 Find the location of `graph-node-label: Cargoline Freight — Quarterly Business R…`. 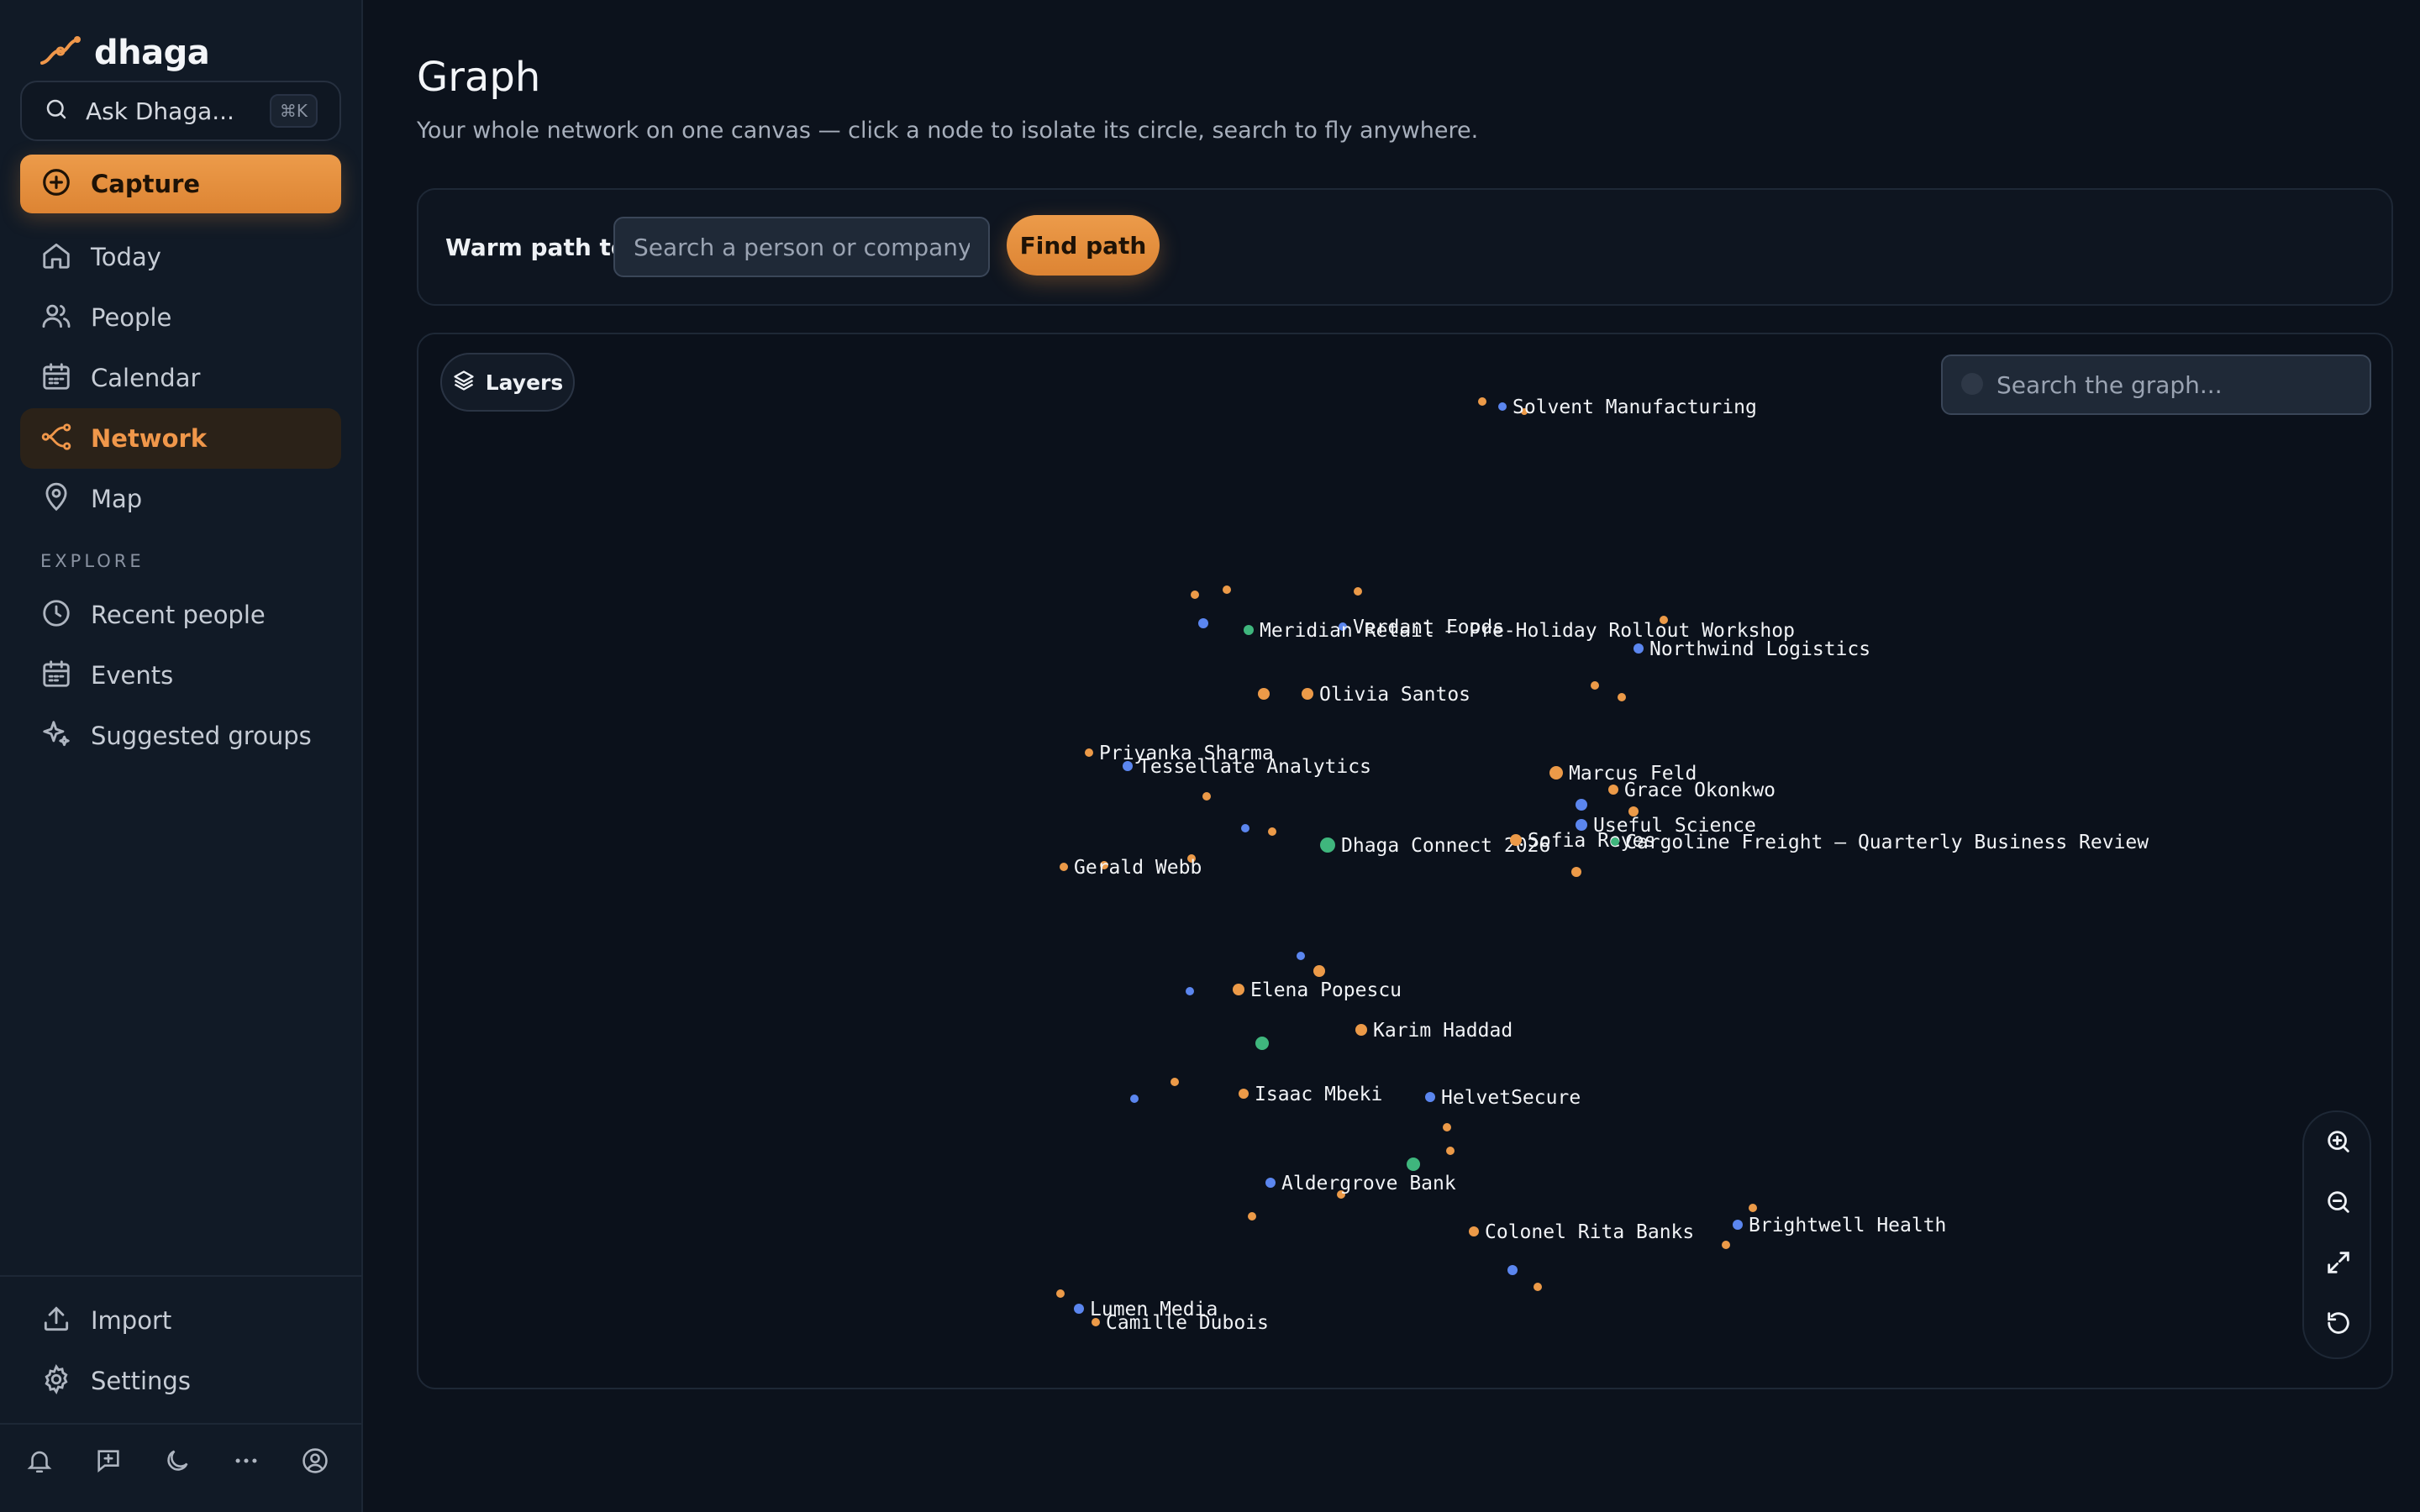

graph-node-label: Cargoline Freight — Quarterly Business R… is located at coordinates (1887, 842).